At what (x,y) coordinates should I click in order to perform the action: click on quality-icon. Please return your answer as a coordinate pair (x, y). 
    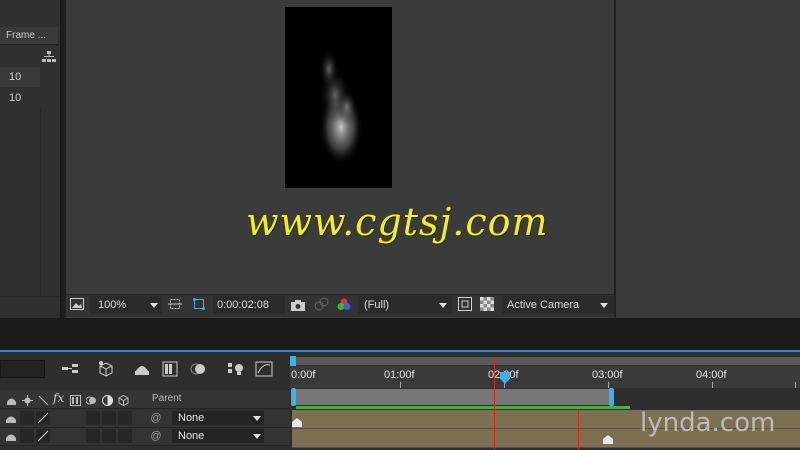
    Looking at the image, I should click on (43, 399).